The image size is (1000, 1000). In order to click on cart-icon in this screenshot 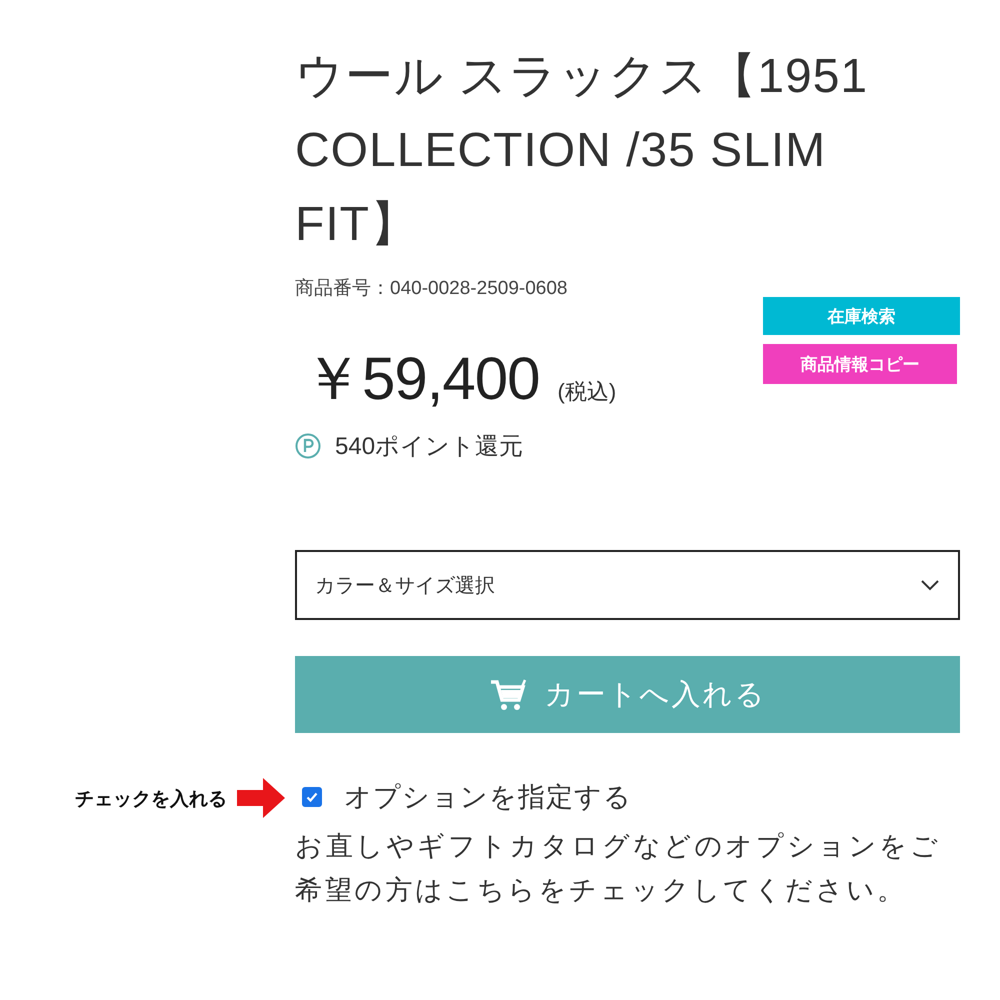, I will do `click(507, 695)`.